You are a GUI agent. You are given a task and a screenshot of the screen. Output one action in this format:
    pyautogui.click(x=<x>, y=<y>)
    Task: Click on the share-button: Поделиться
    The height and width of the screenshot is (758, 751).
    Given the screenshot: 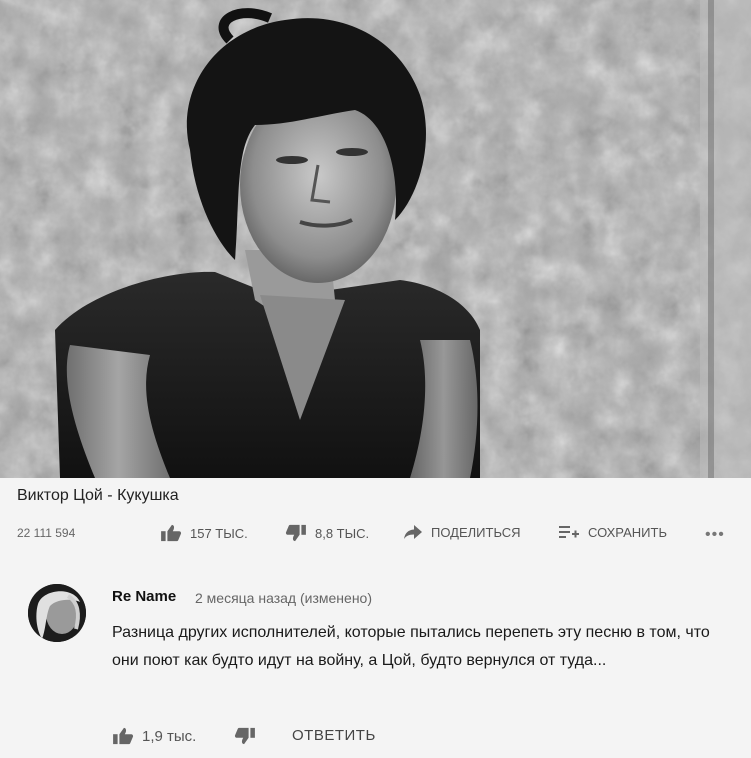 What is the action you would take?
    pyautogui.click(x=461, y=532)
    